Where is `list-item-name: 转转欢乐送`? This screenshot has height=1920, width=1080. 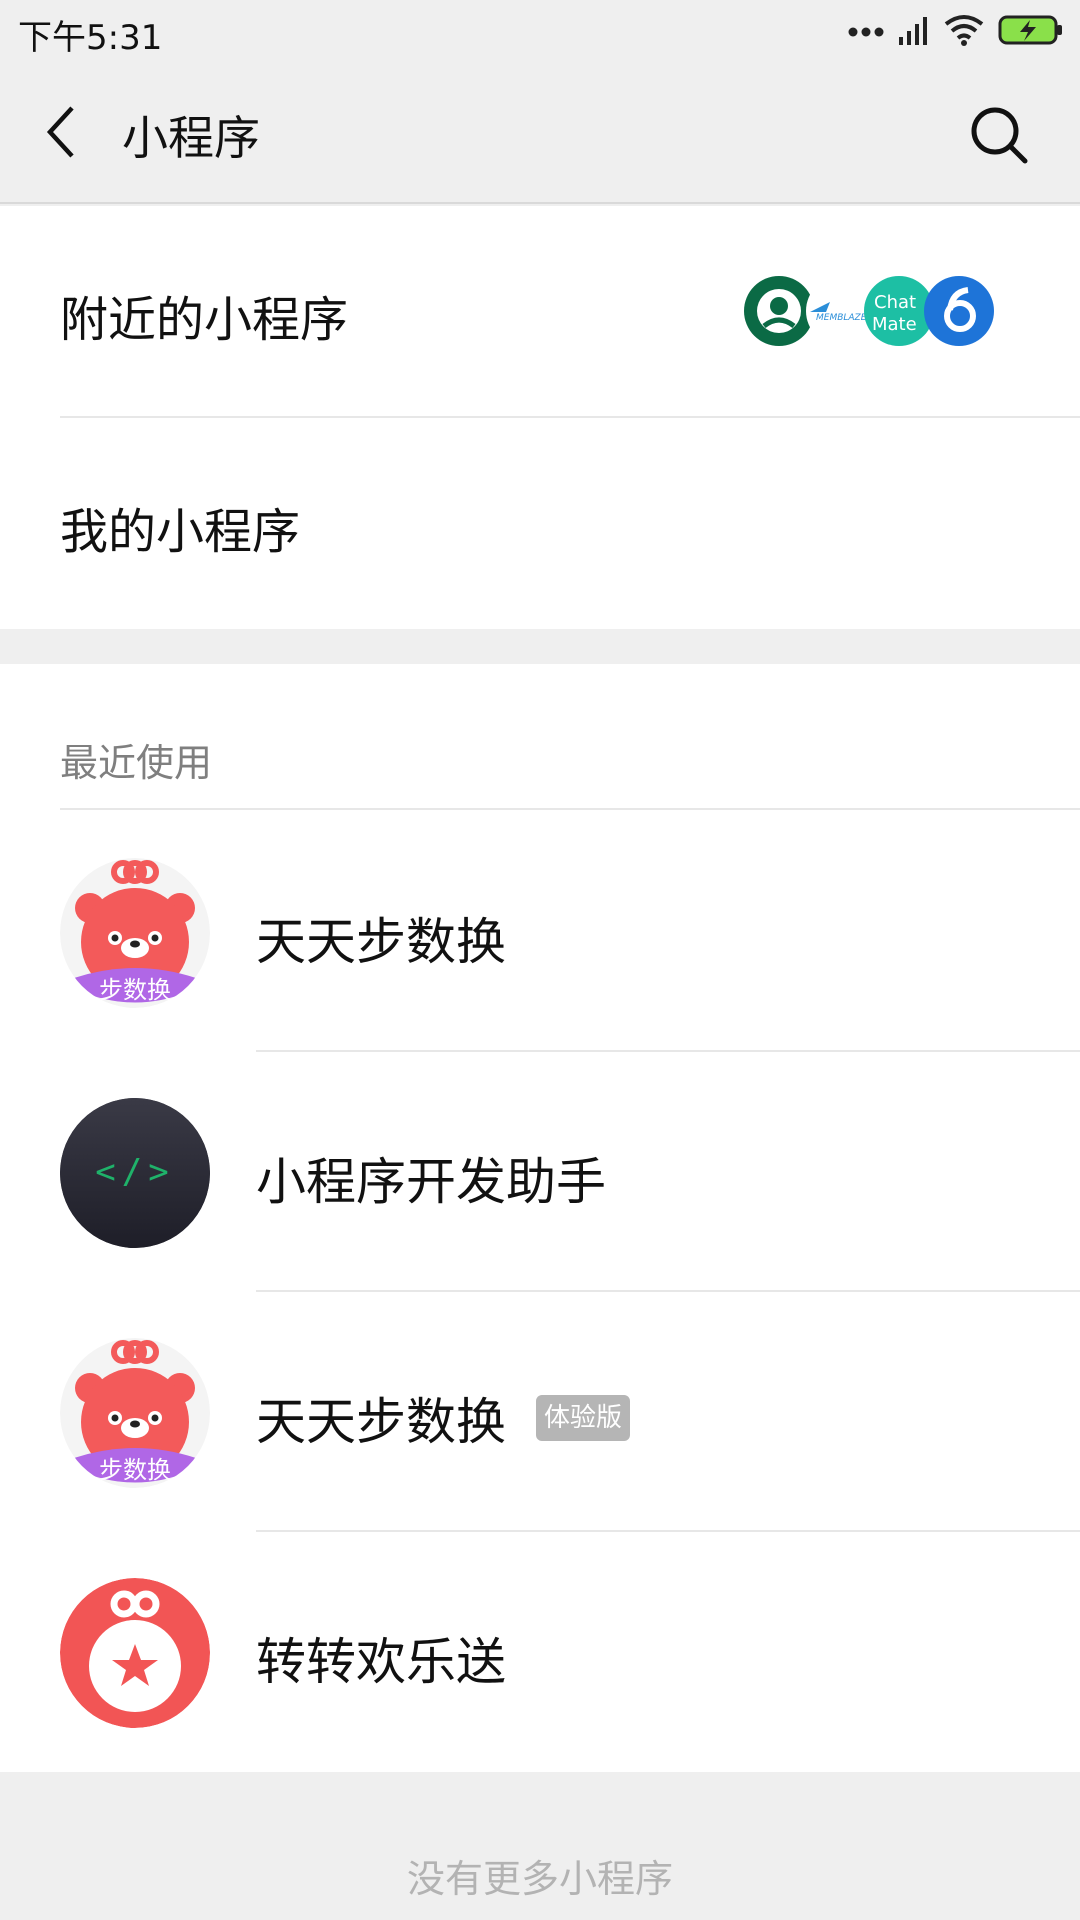
list-item-name: 转转欢乐送 is located at coordinates (381, 1662).